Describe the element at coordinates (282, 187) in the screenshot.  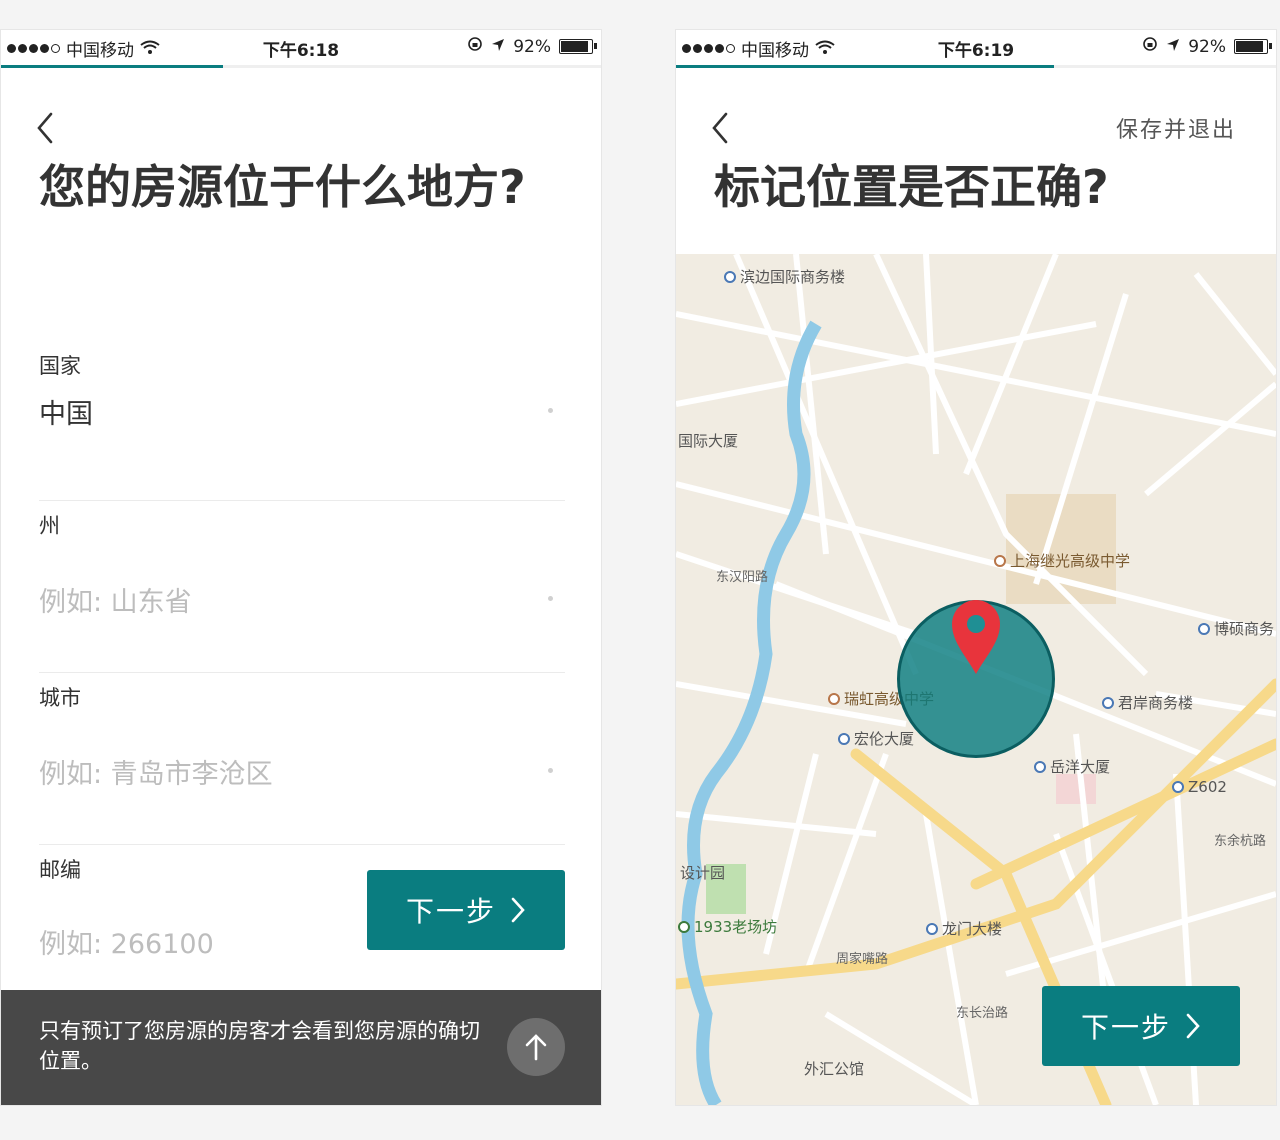
I see `page-title: 您的房源位于什么地方?` at that location.